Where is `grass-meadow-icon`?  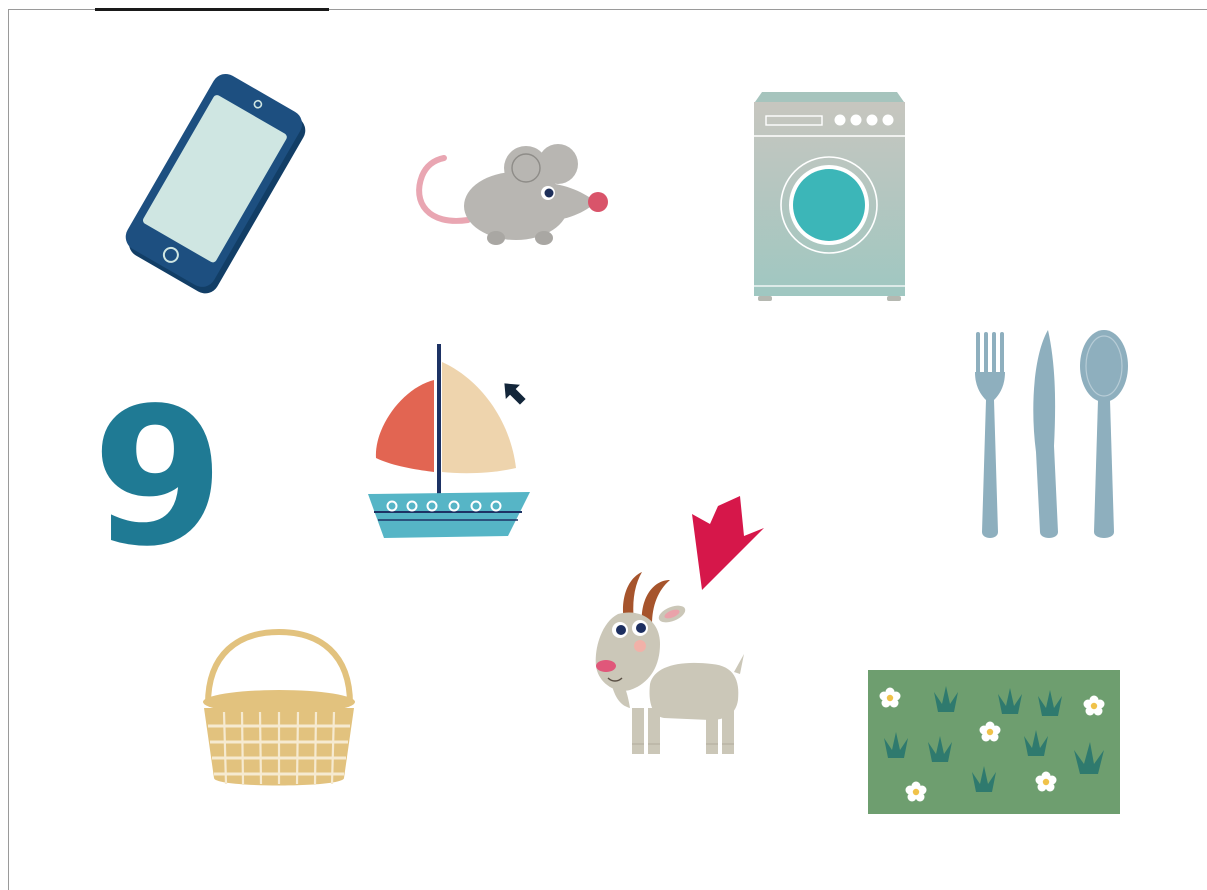 grass-meadow-icon is located at coordinates (994, 742).